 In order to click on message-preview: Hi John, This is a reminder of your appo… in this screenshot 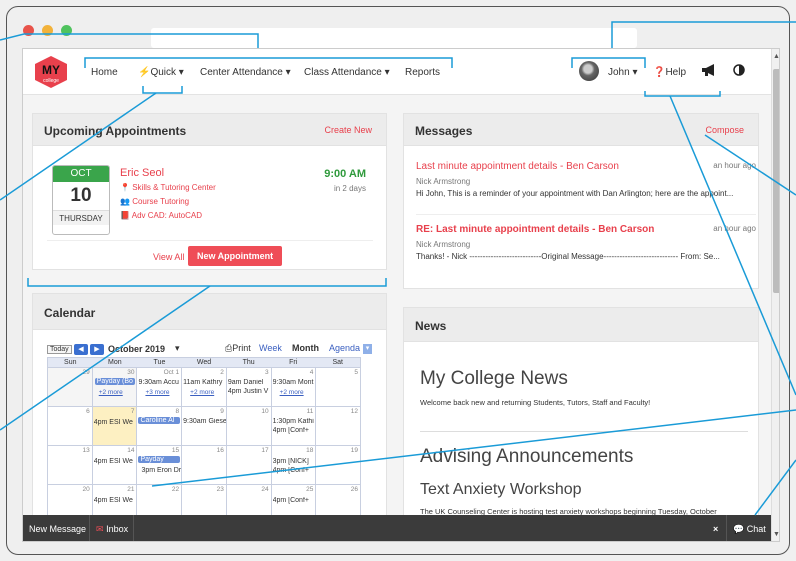, I will do `click(575, 193)`.